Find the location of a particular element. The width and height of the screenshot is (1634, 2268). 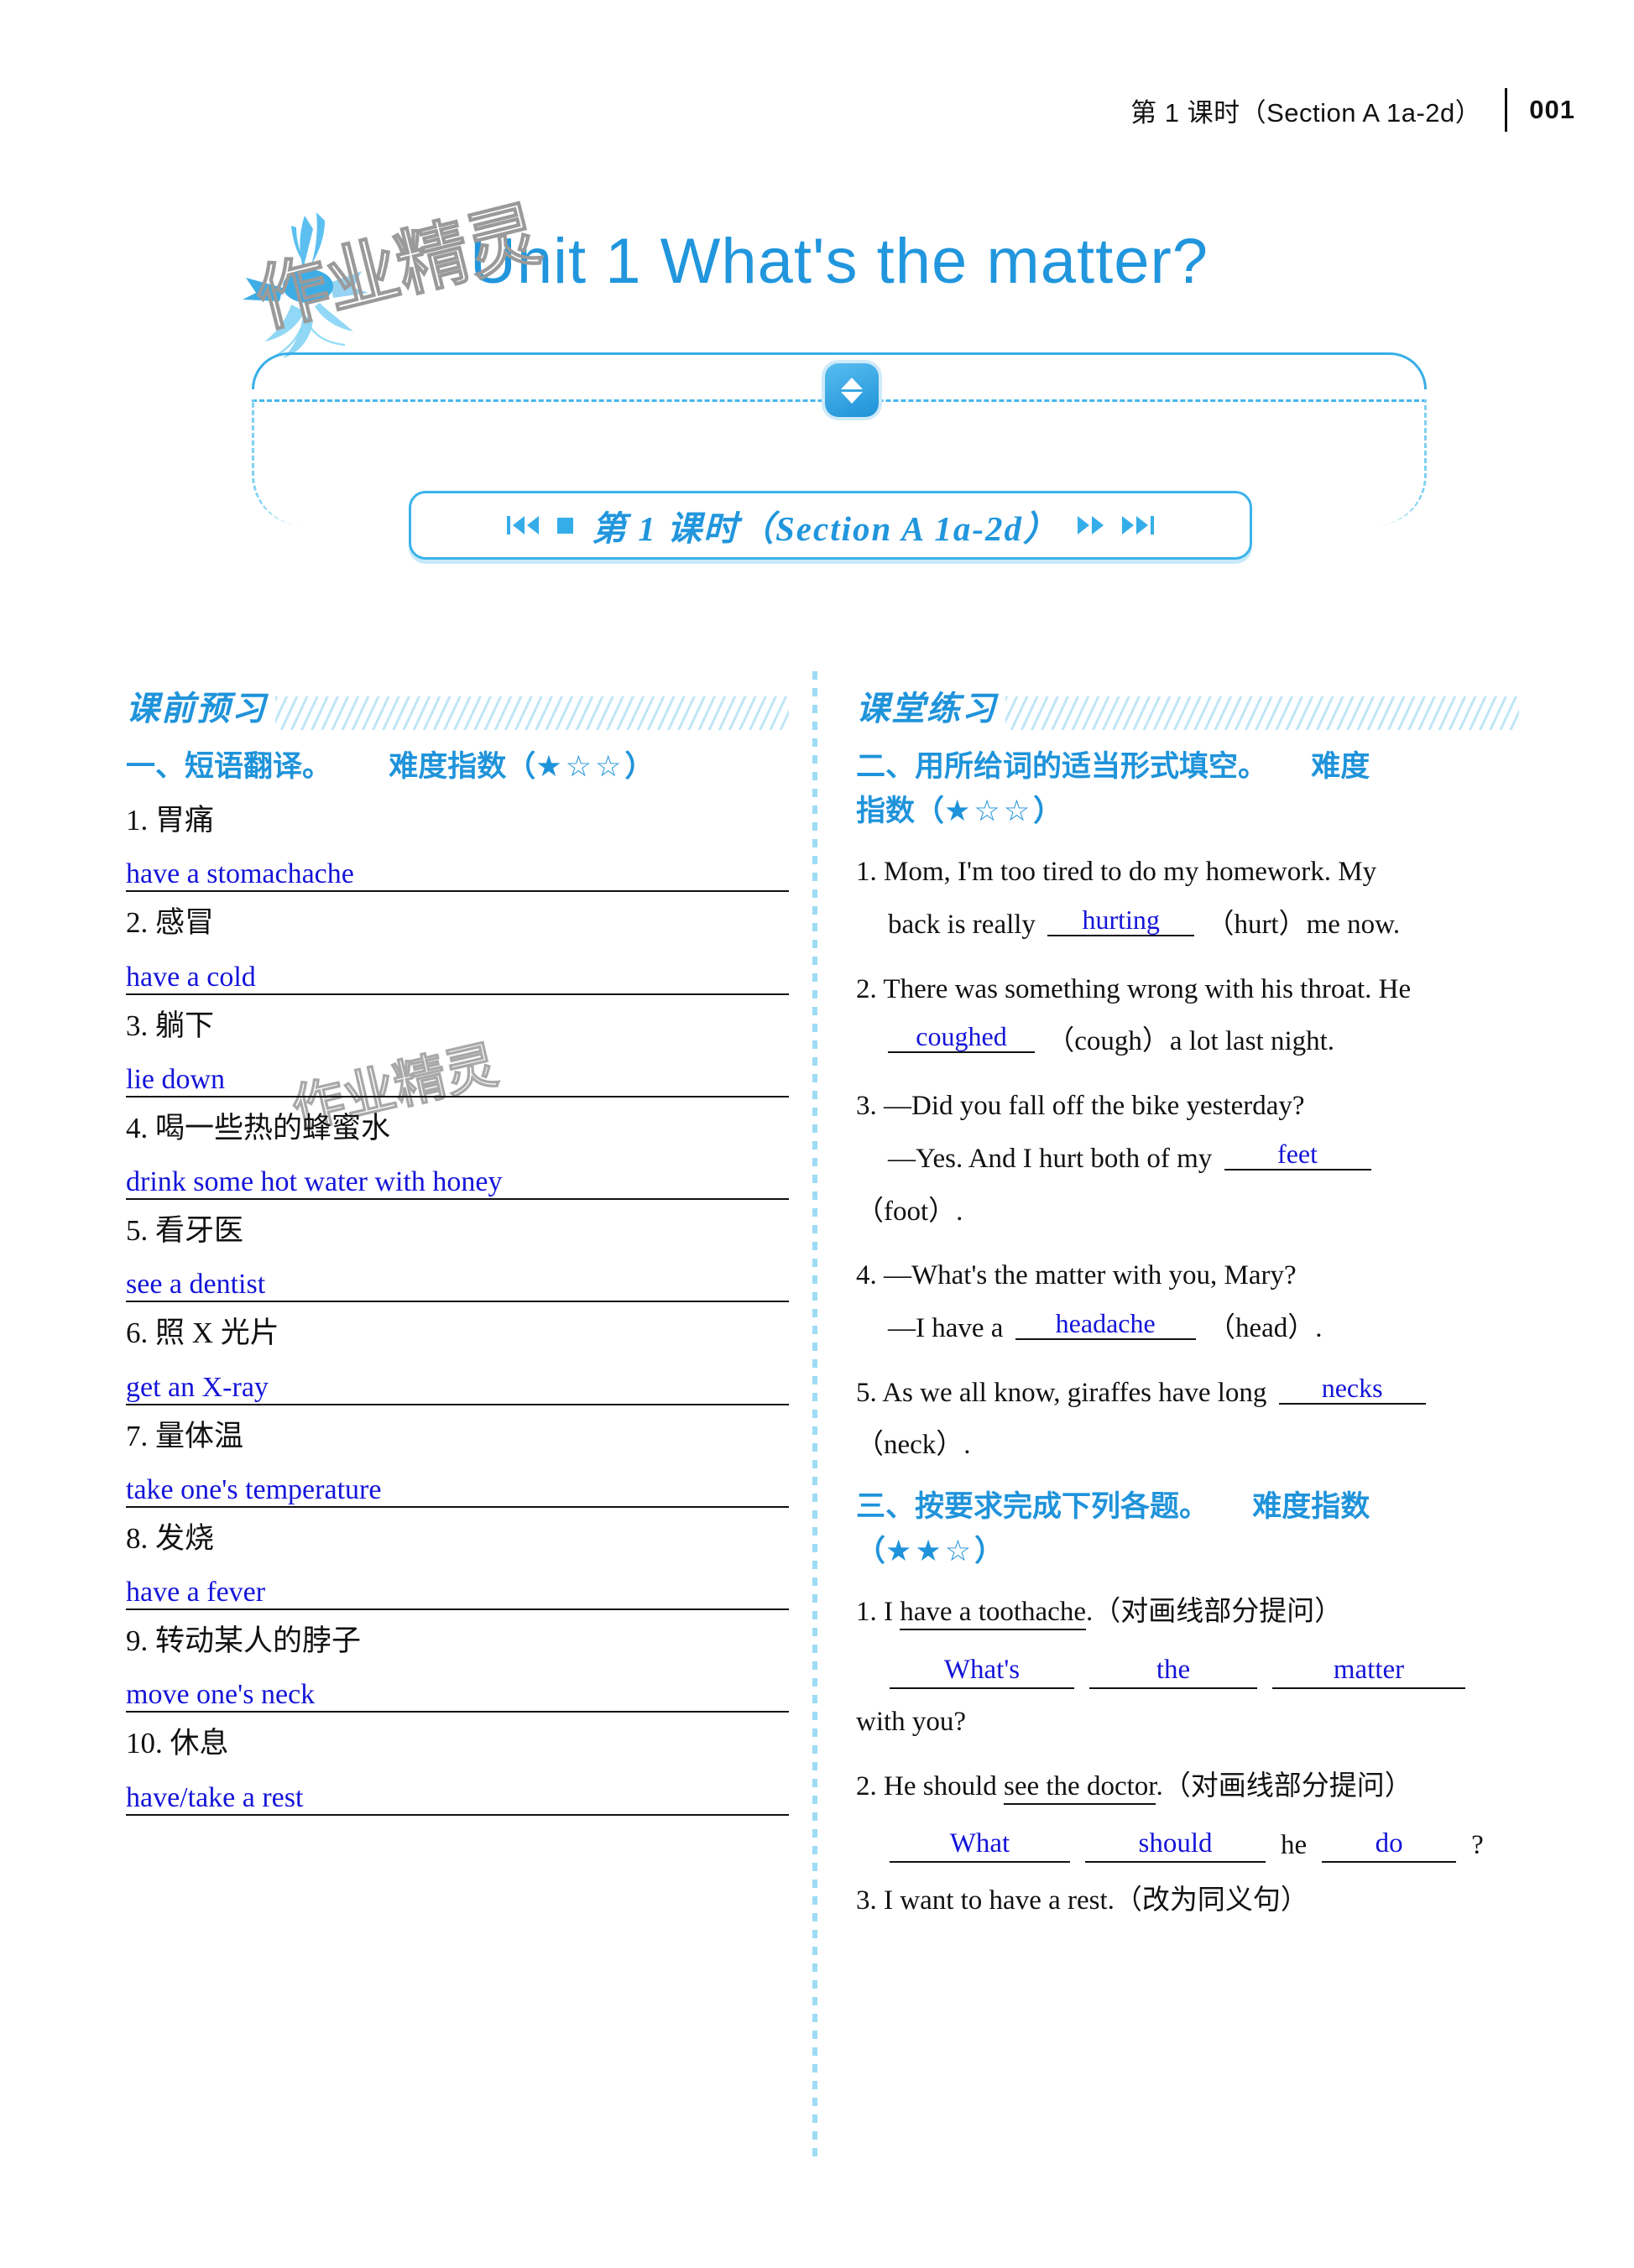

translation-prompt: 4. 喝一些热的蜂蜜水 is located at coordinates (259, 1128).